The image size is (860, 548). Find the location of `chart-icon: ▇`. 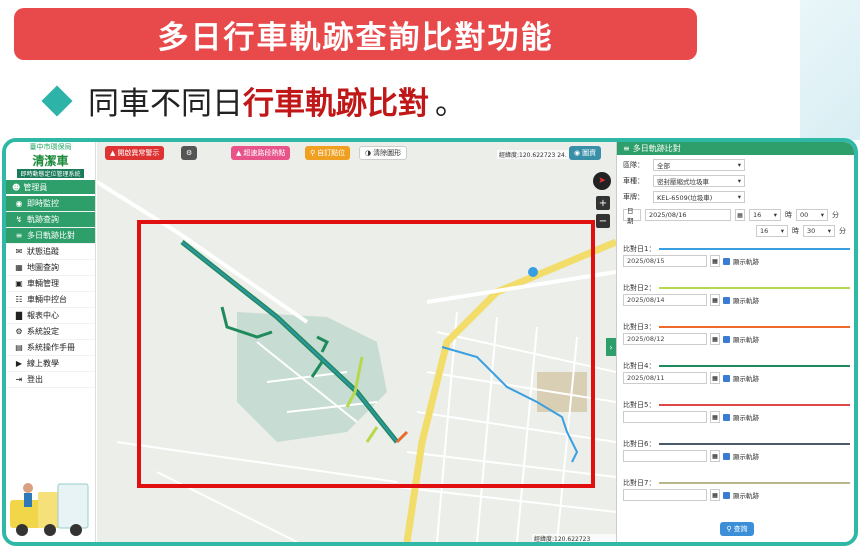

chart-icon: ▇ is located at coordinates (19, 315).